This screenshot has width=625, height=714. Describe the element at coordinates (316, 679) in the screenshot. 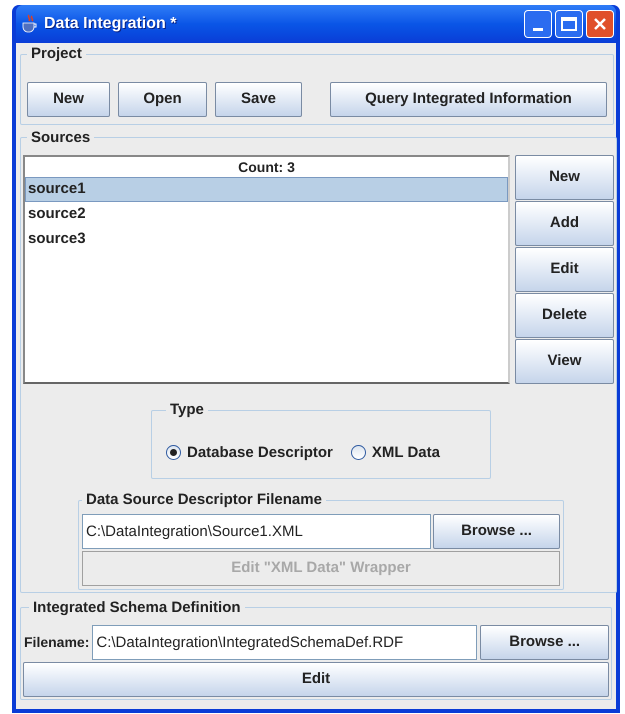

I see `edit-button: Edit` at that location.